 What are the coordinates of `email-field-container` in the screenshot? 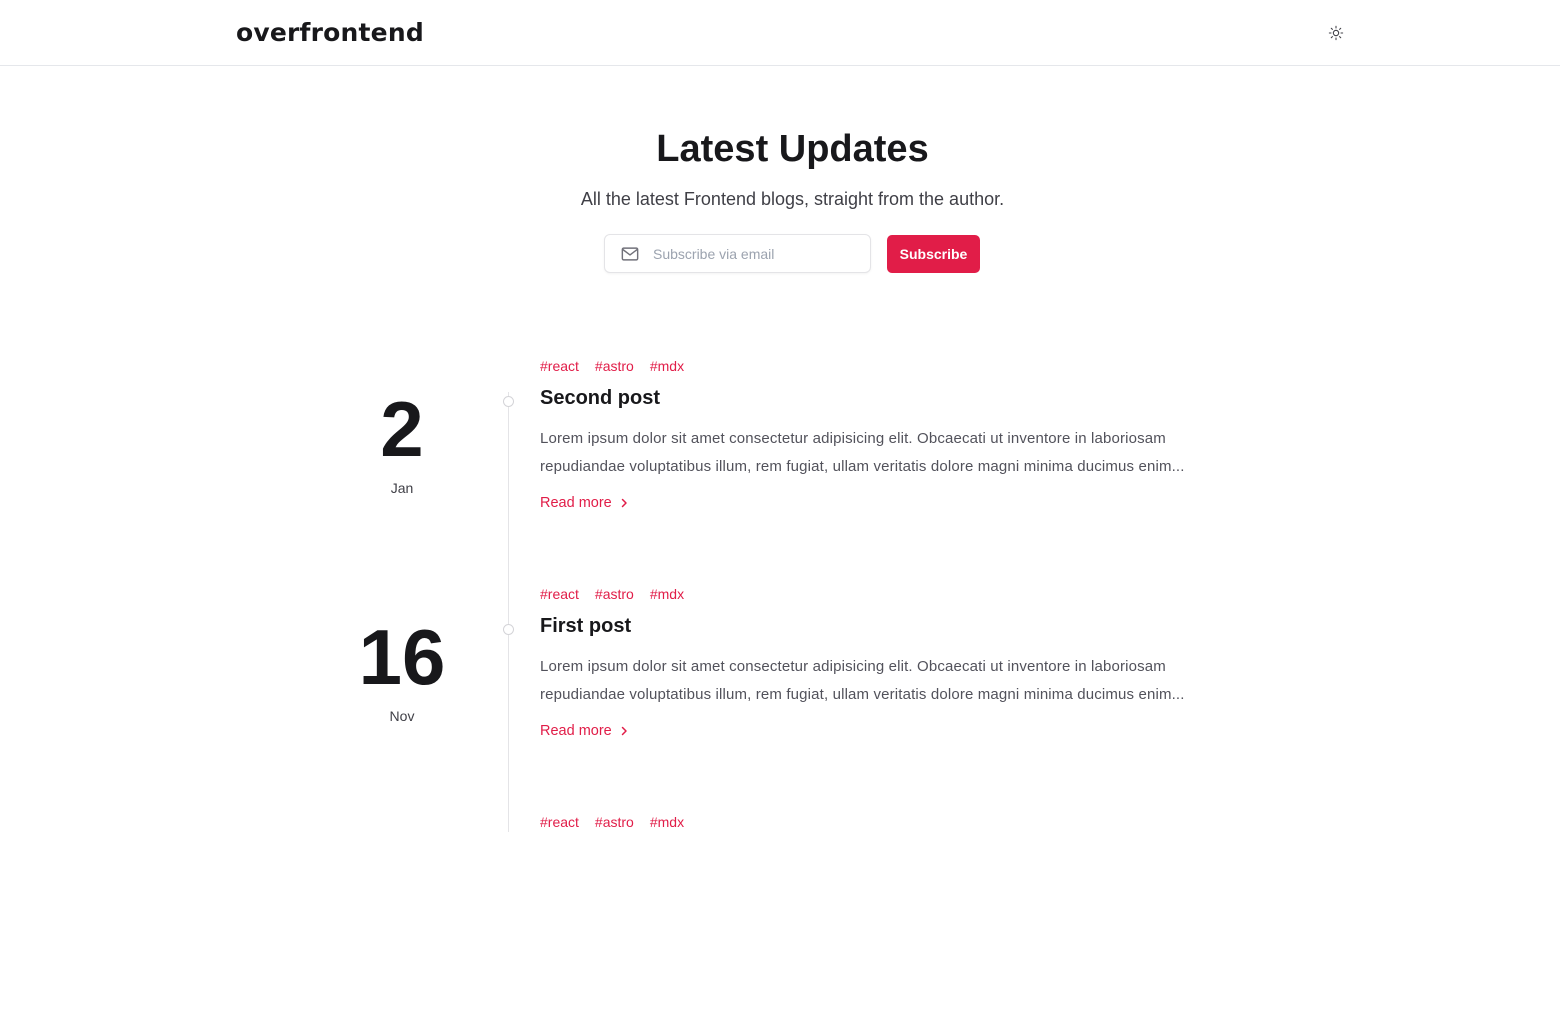 It's located at (737, 253).